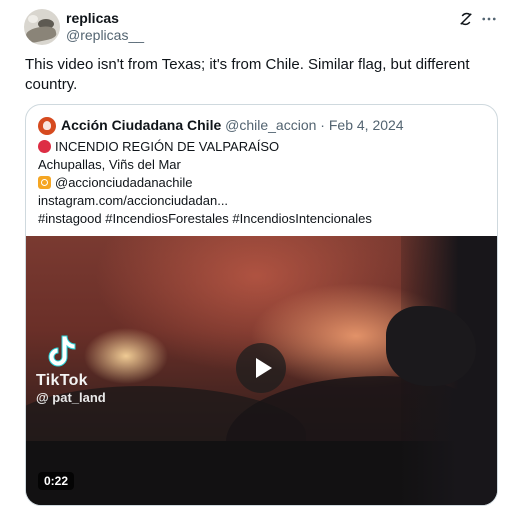  I want to click on tiktok-watermark: TikTok, so click(62, 380).